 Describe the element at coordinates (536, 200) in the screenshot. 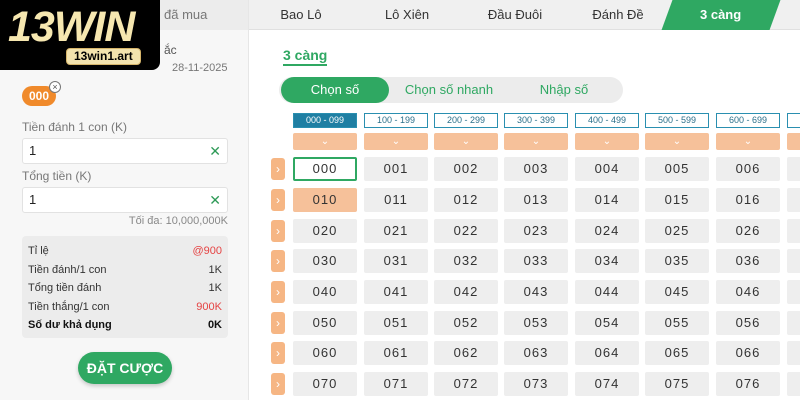

I see `number-cell: 013` at that location.